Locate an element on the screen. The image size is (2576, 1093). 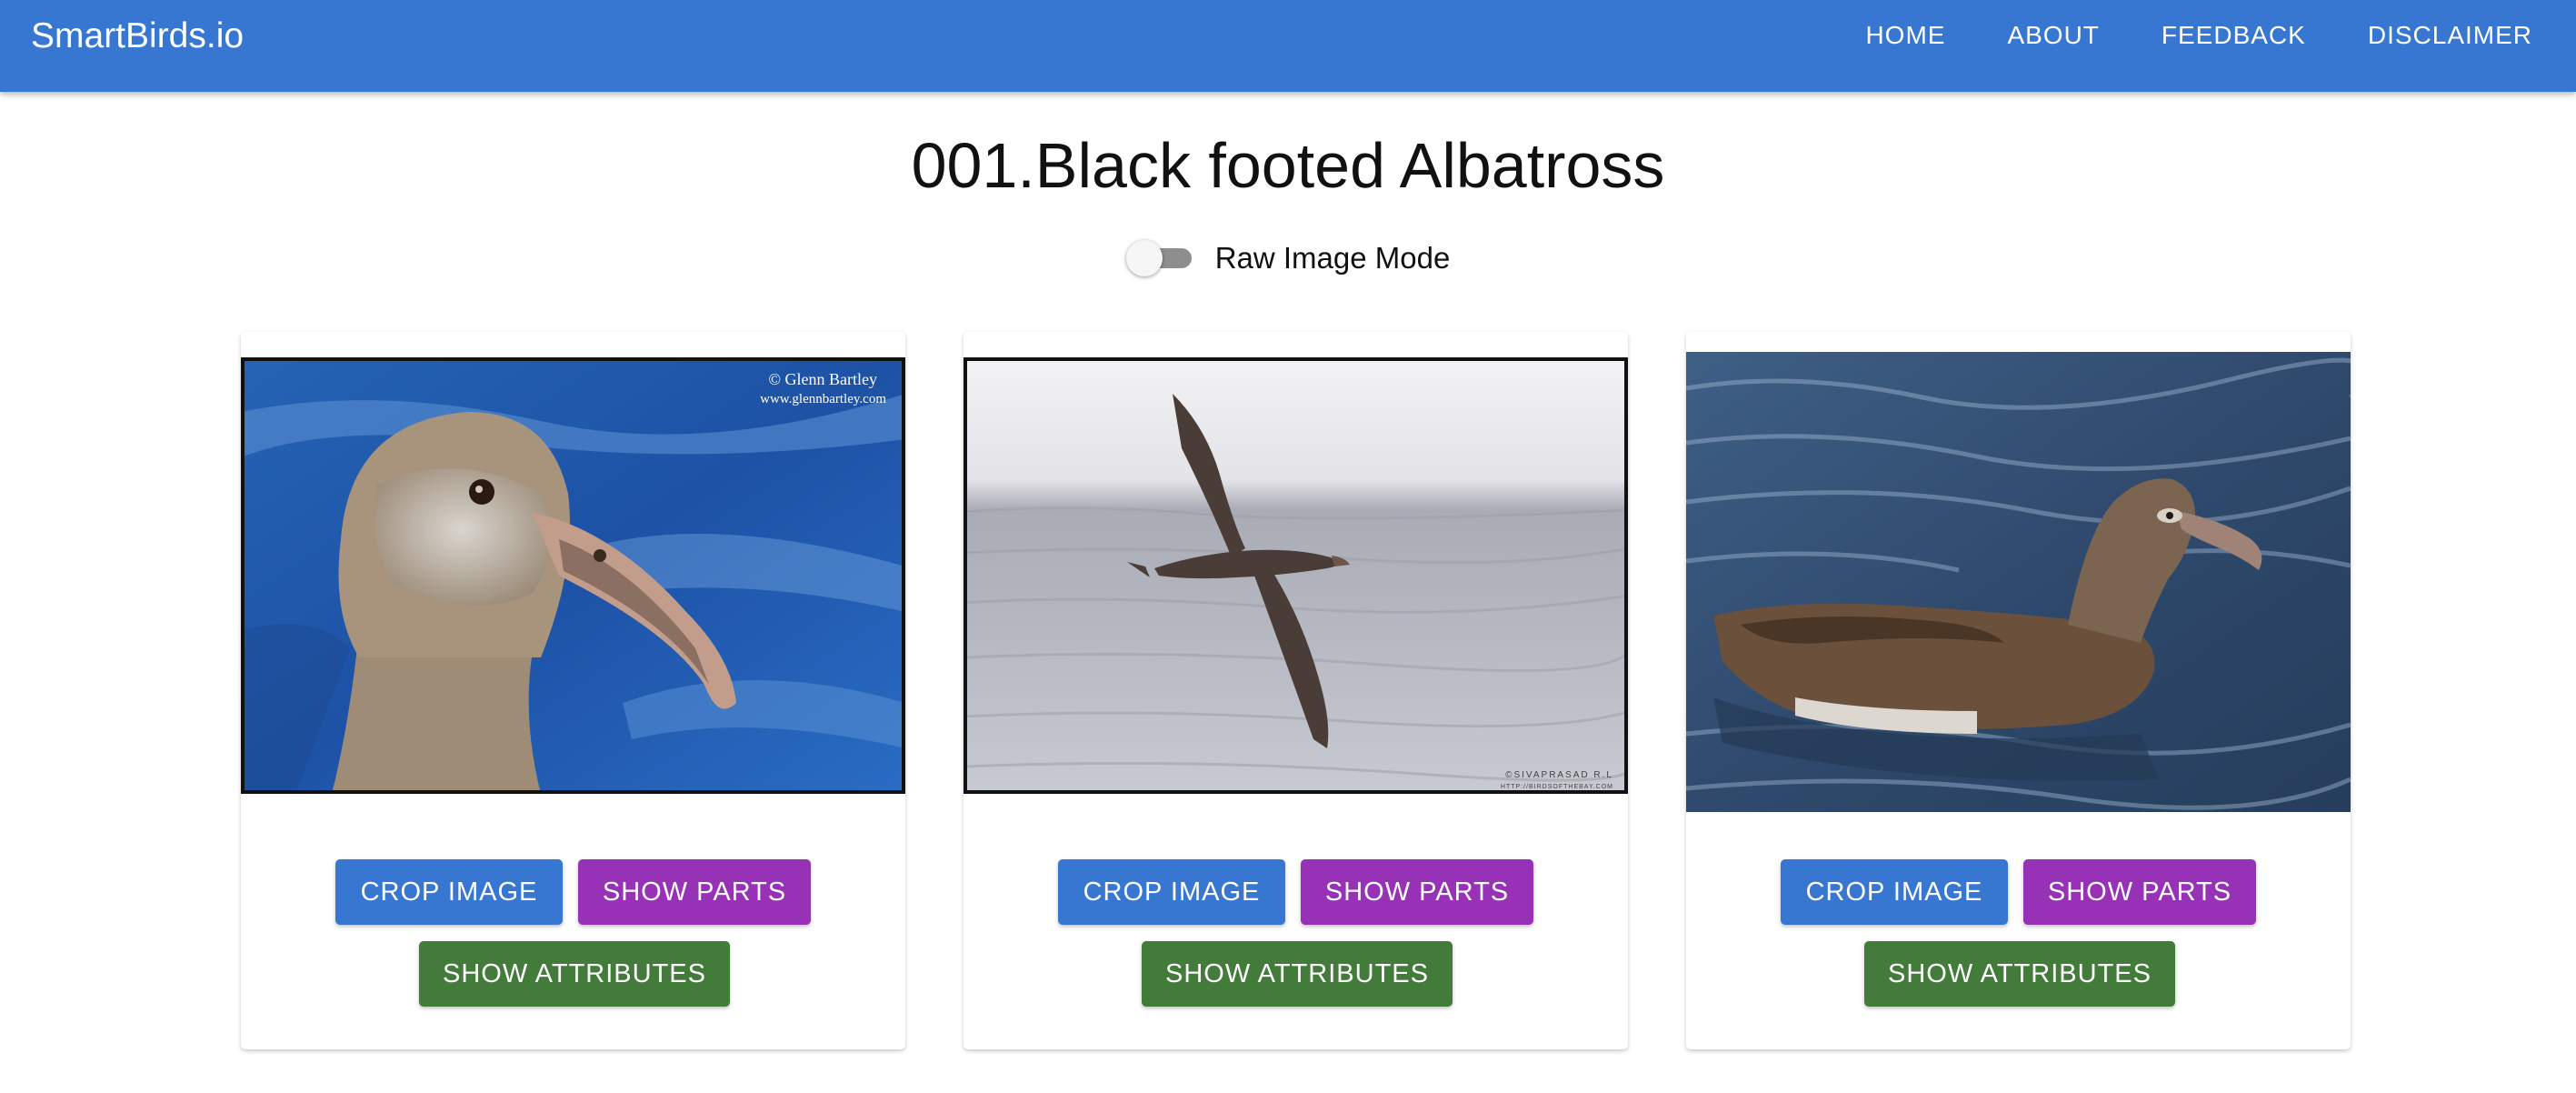
brand-logo-text: SmartBirds.io is located at coordinates (137, 36).